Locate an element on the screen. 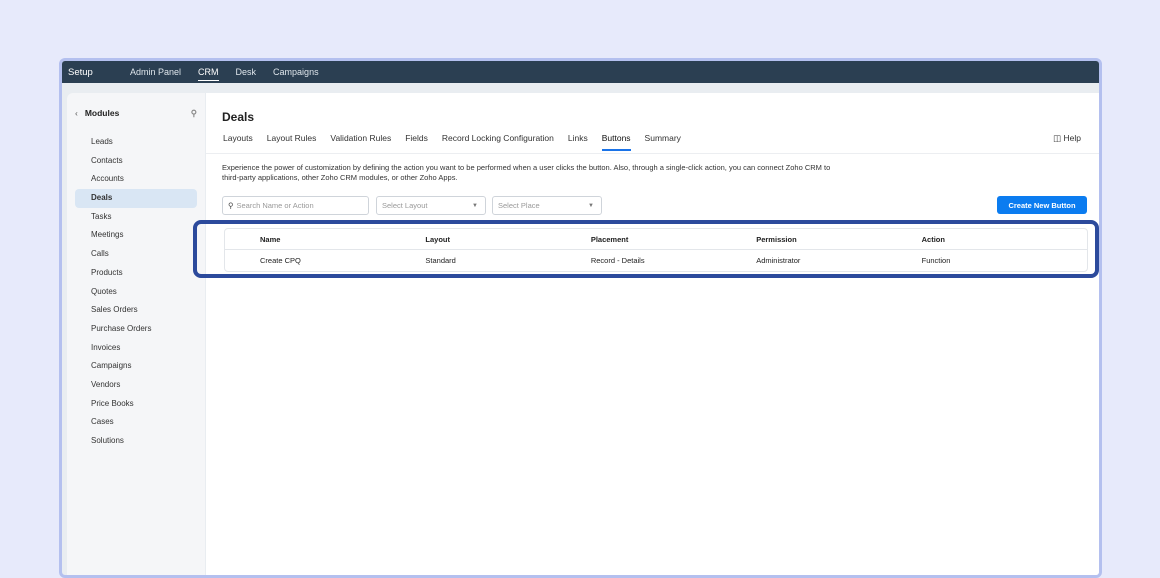 The height and width of the screenshot is (578, 1160). select-place-dropdown: Select Place ▼ is located at coordinates (547, 205).